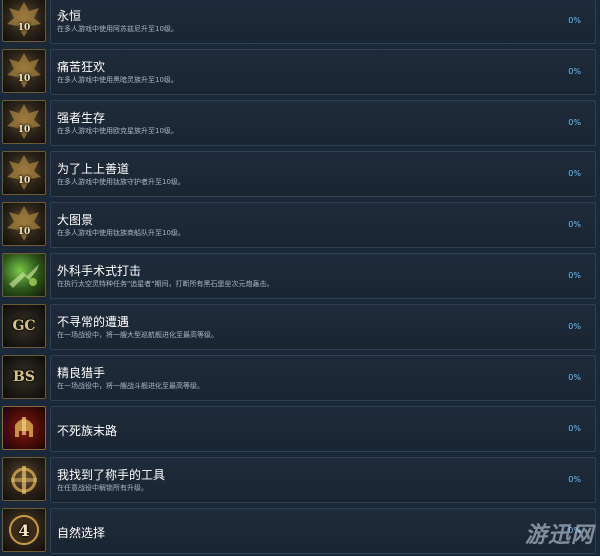 This screenshot has width=600, height=556. I want to click on helmet-icon, so click(24, 428).